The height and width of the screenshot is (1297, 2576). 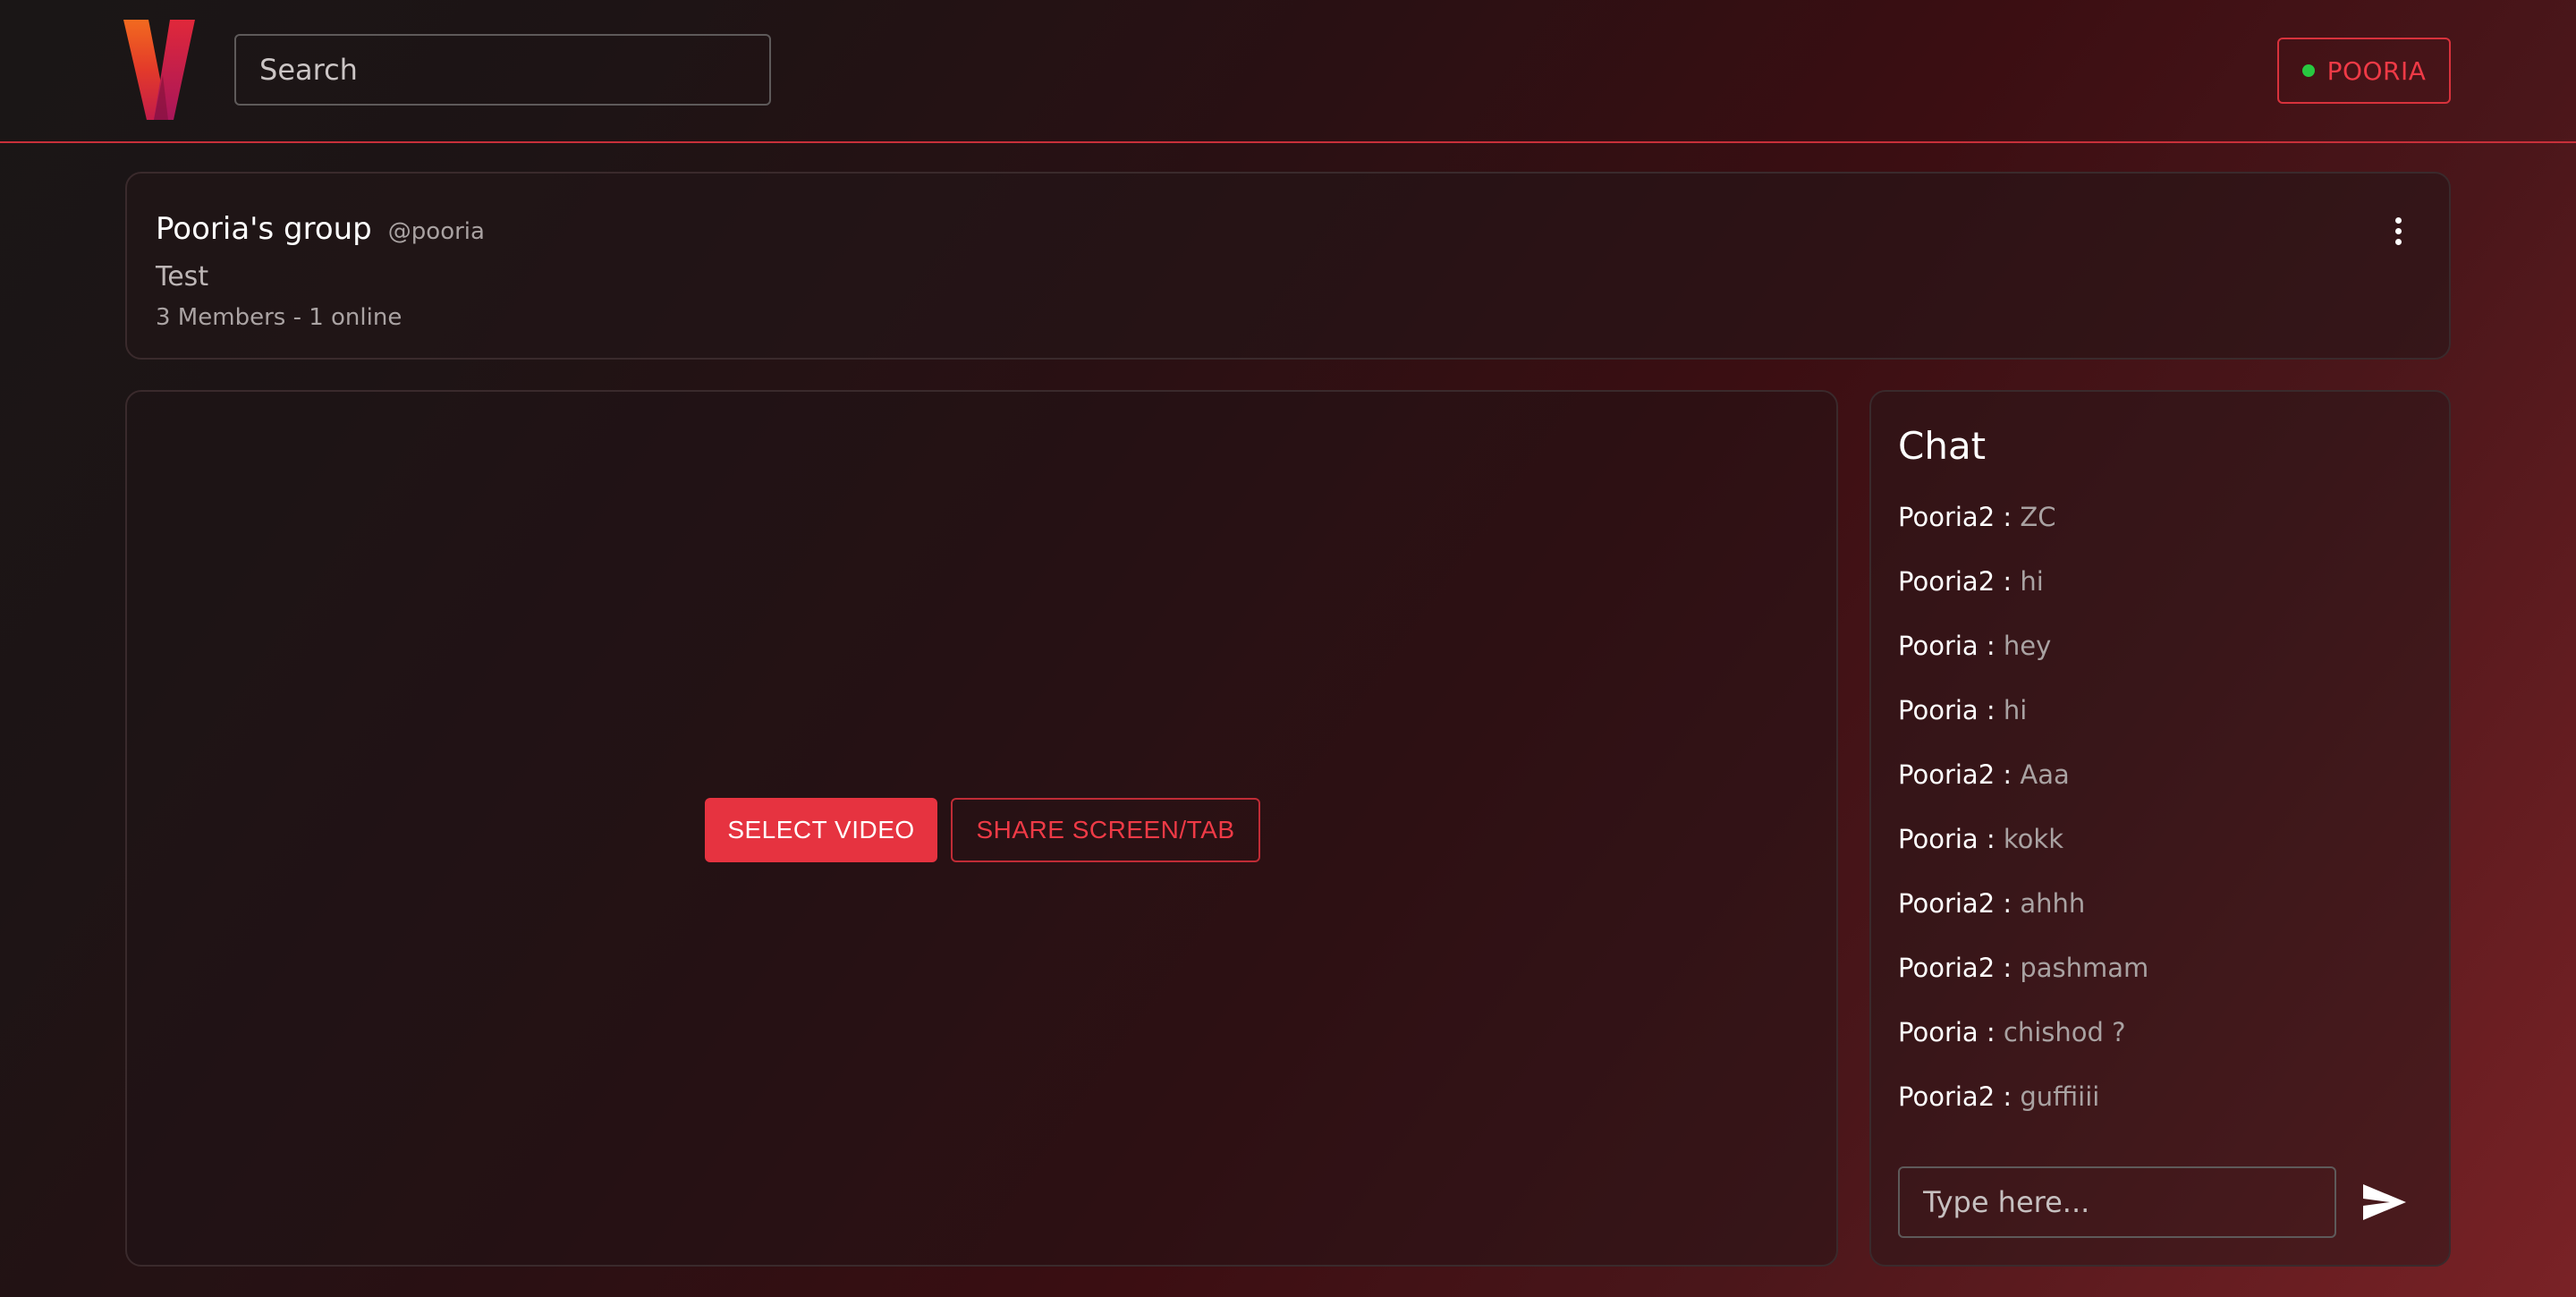 I want to click on chat-message: Pooria2 : ahhh, so click(x=2162, y=918).